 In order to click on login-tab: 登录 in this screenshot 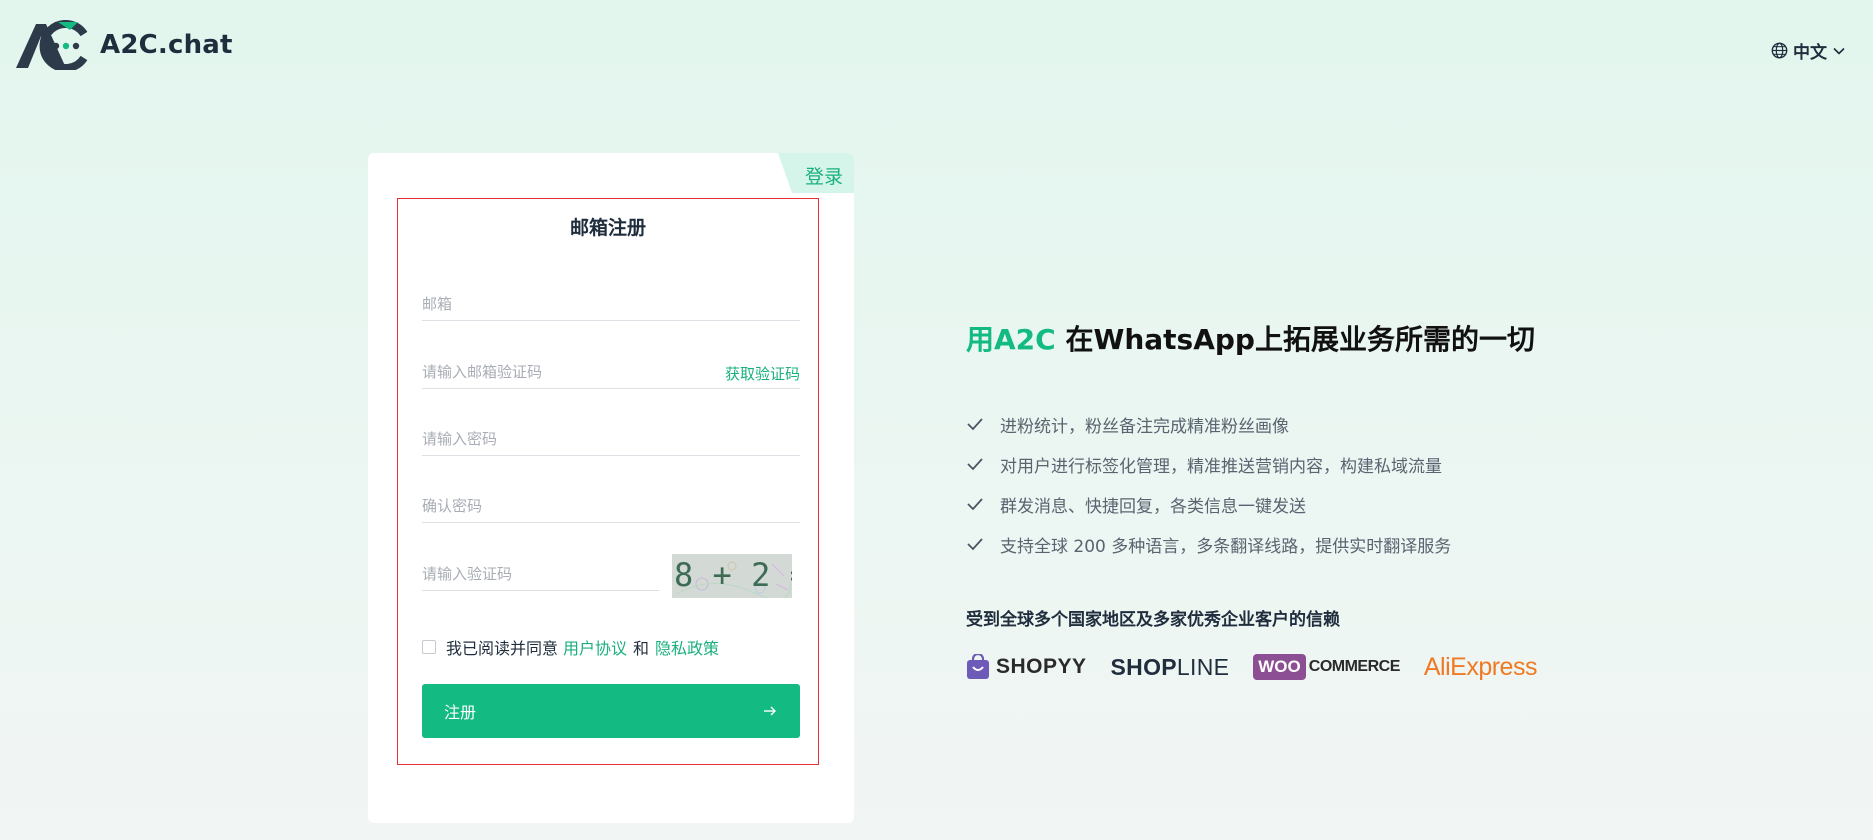, I will do `click(816, 173)`.